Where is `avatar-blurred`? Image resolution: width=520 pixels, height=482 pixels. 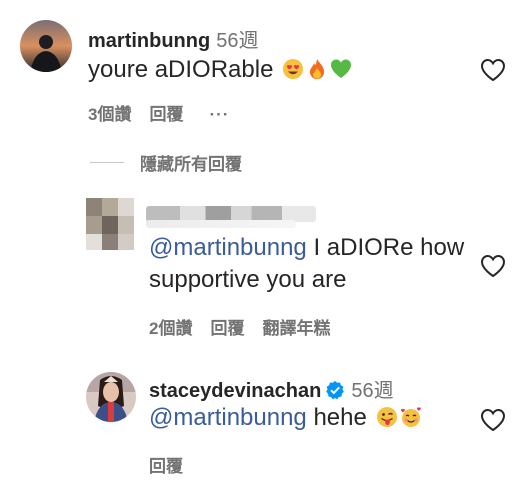
avatar-blurred is located at coordinates (110, 224).